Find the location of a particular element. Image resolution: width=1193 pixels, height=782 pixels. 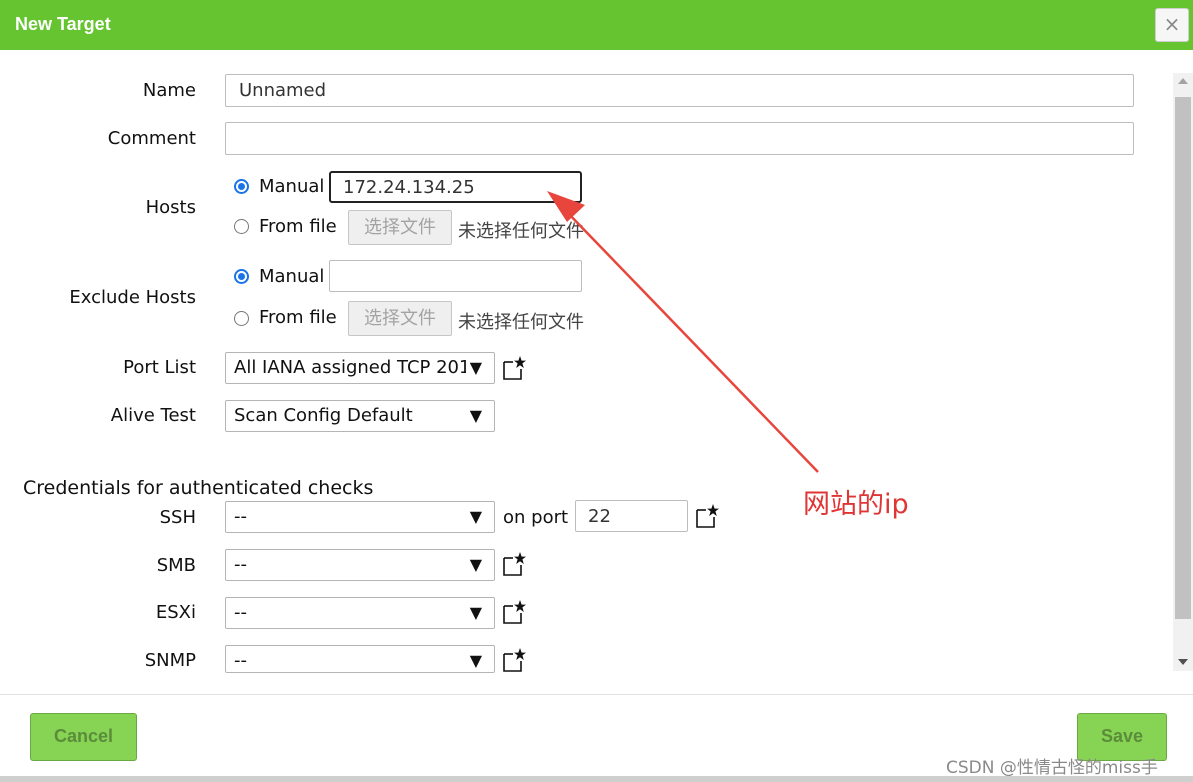

annotation-arrow is located at coordinates (683, 332).